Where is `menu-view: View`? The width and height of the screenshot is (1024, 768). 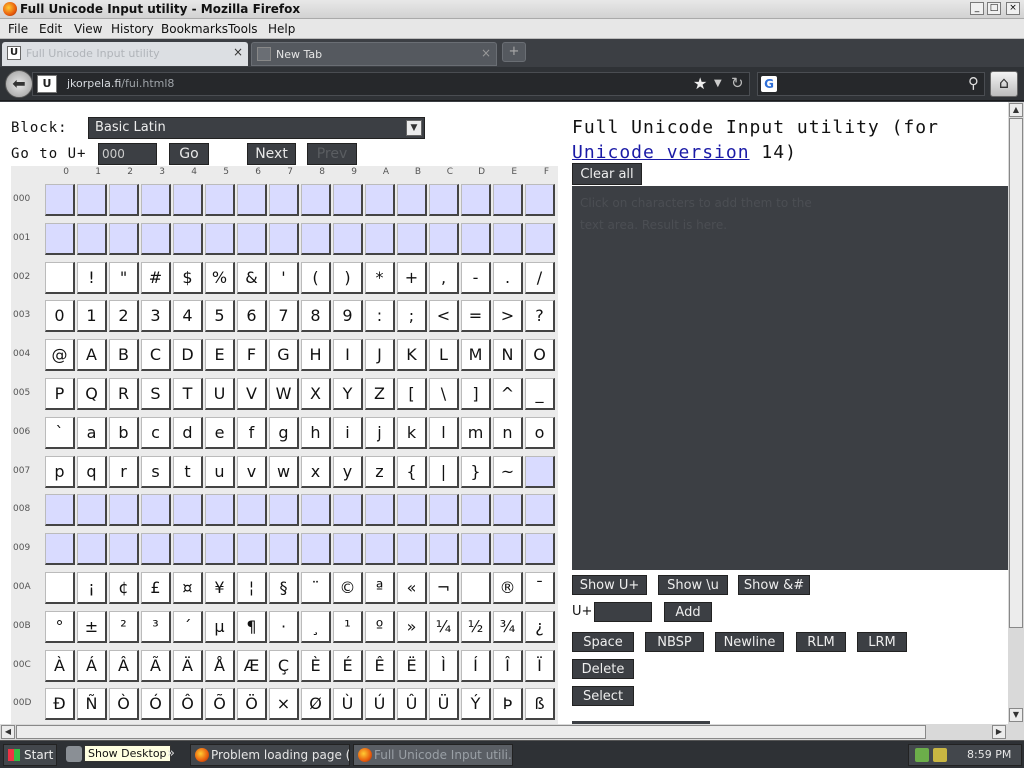
menu-view: View is located at coordinates (88, 29).